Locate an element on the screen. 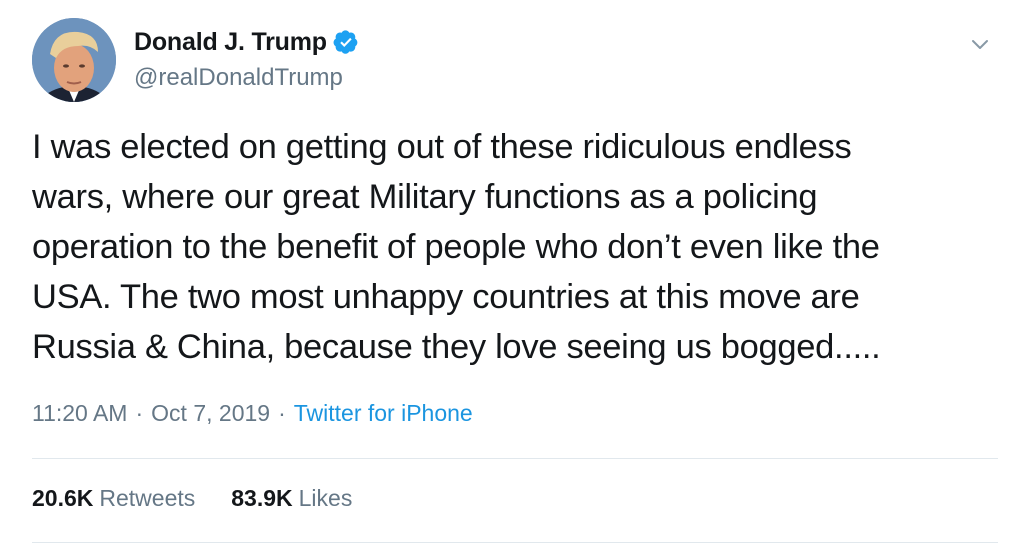 The height and width of the screenshot is (558, 1024). avatar is located at coordinates (74, 60).